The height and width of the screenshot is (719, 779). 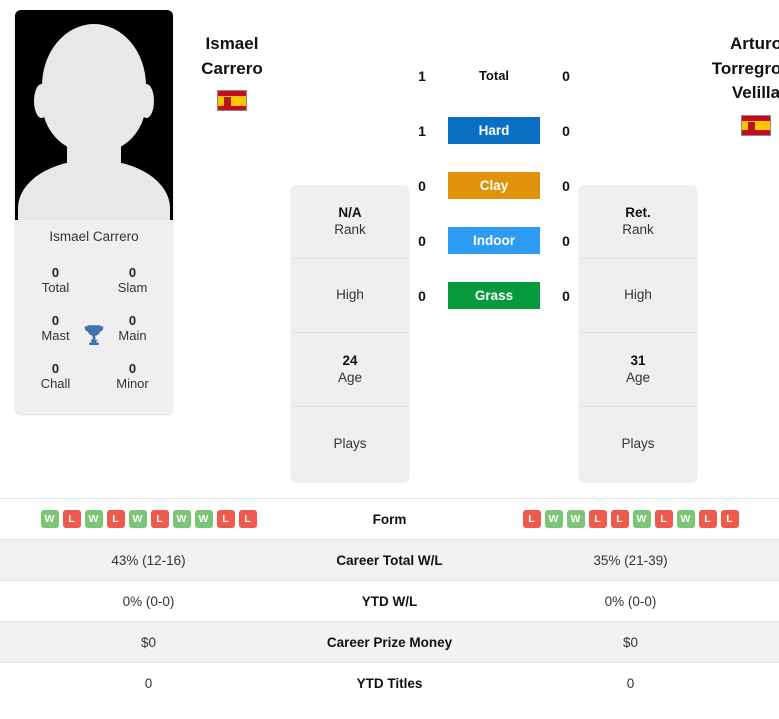 I want to click on info-cell-rank: N/A Rank, so click(x=350, y=222).